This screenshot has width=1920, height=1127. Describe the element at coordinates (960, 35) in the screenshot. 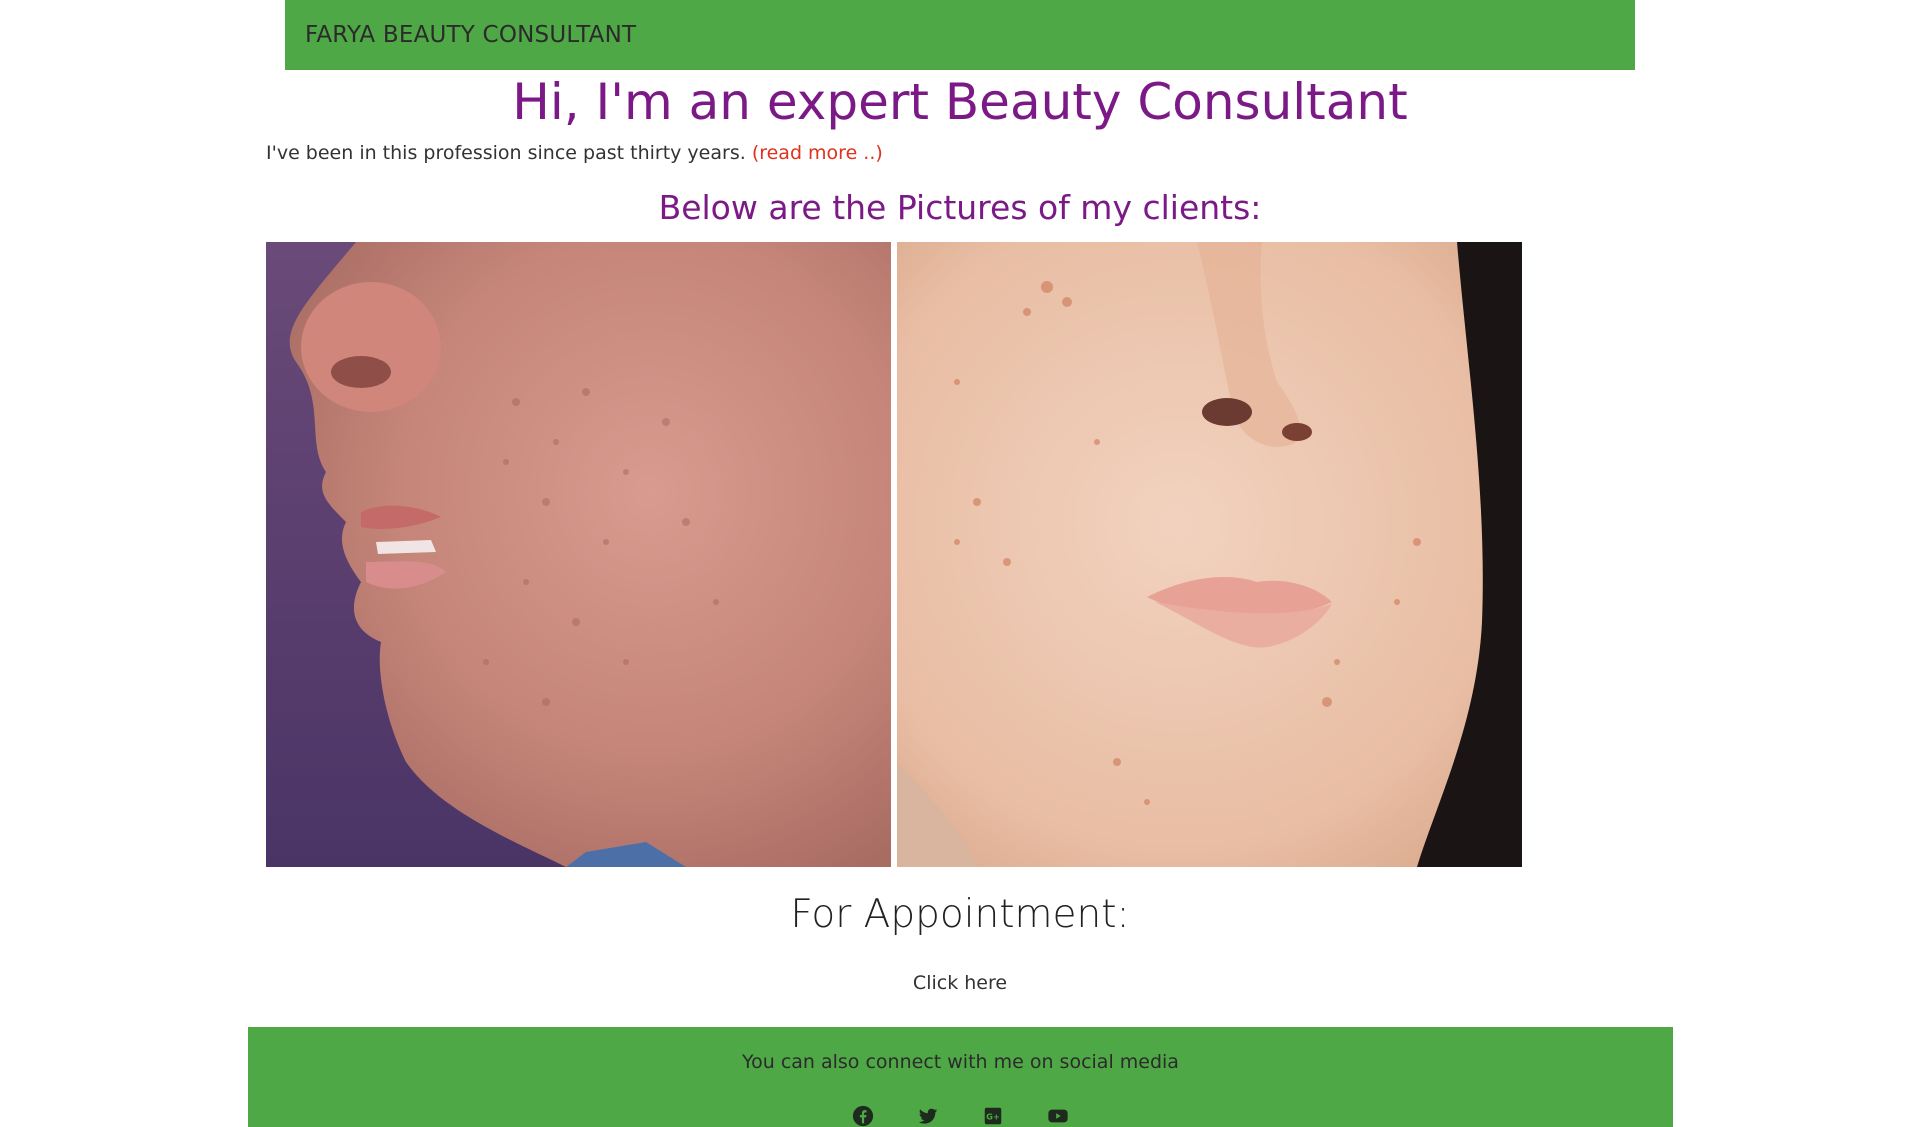

I see `navbar: FARYA BEAUTY CONSULTANT` at that location.